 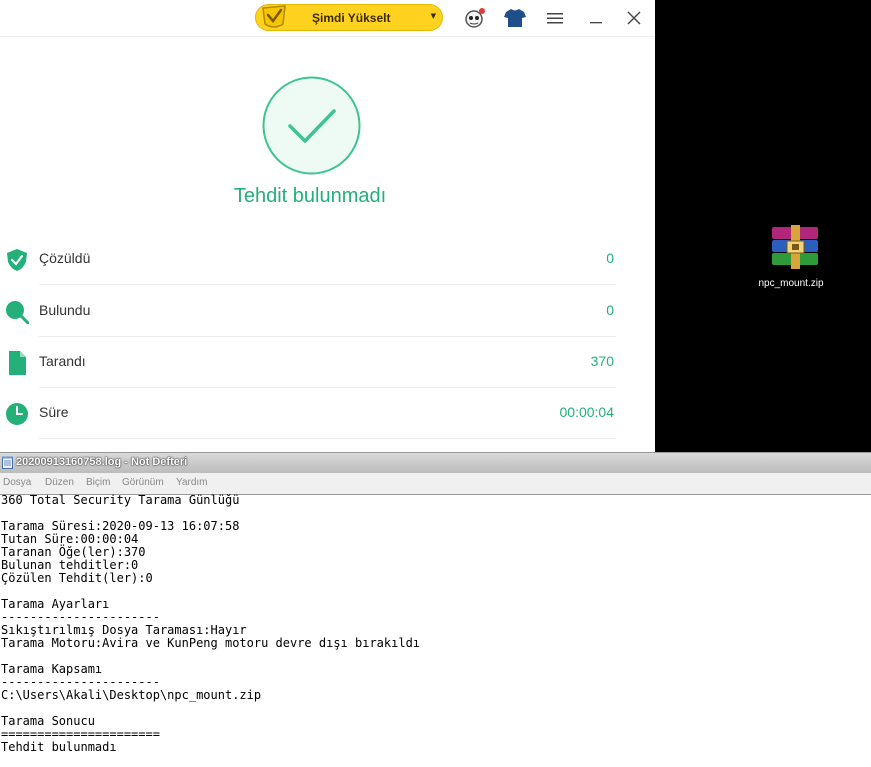 What do you see at coordinates (791, 283) in the screenshot?
I see `file-name-label: npc_mount.zip` at bounding box center [791, 283].